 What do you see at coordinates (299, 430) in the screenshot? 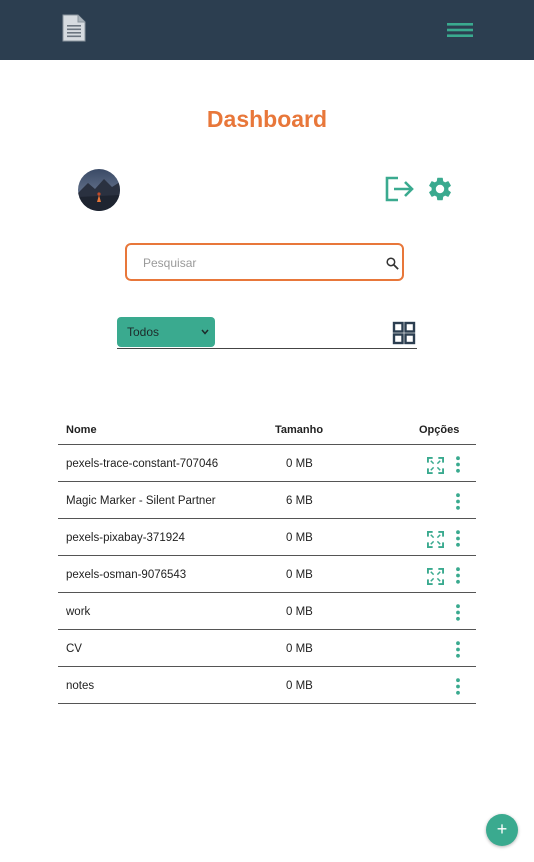
I see `column-header-size: Tamanho` at bounding box center [299, 430].